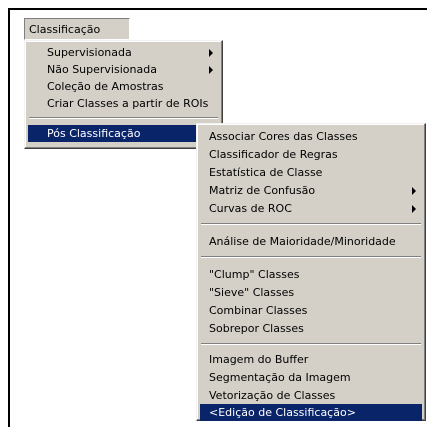  I want to click on menu-item-supervisionada: Supervisionada, so click(123, 52).